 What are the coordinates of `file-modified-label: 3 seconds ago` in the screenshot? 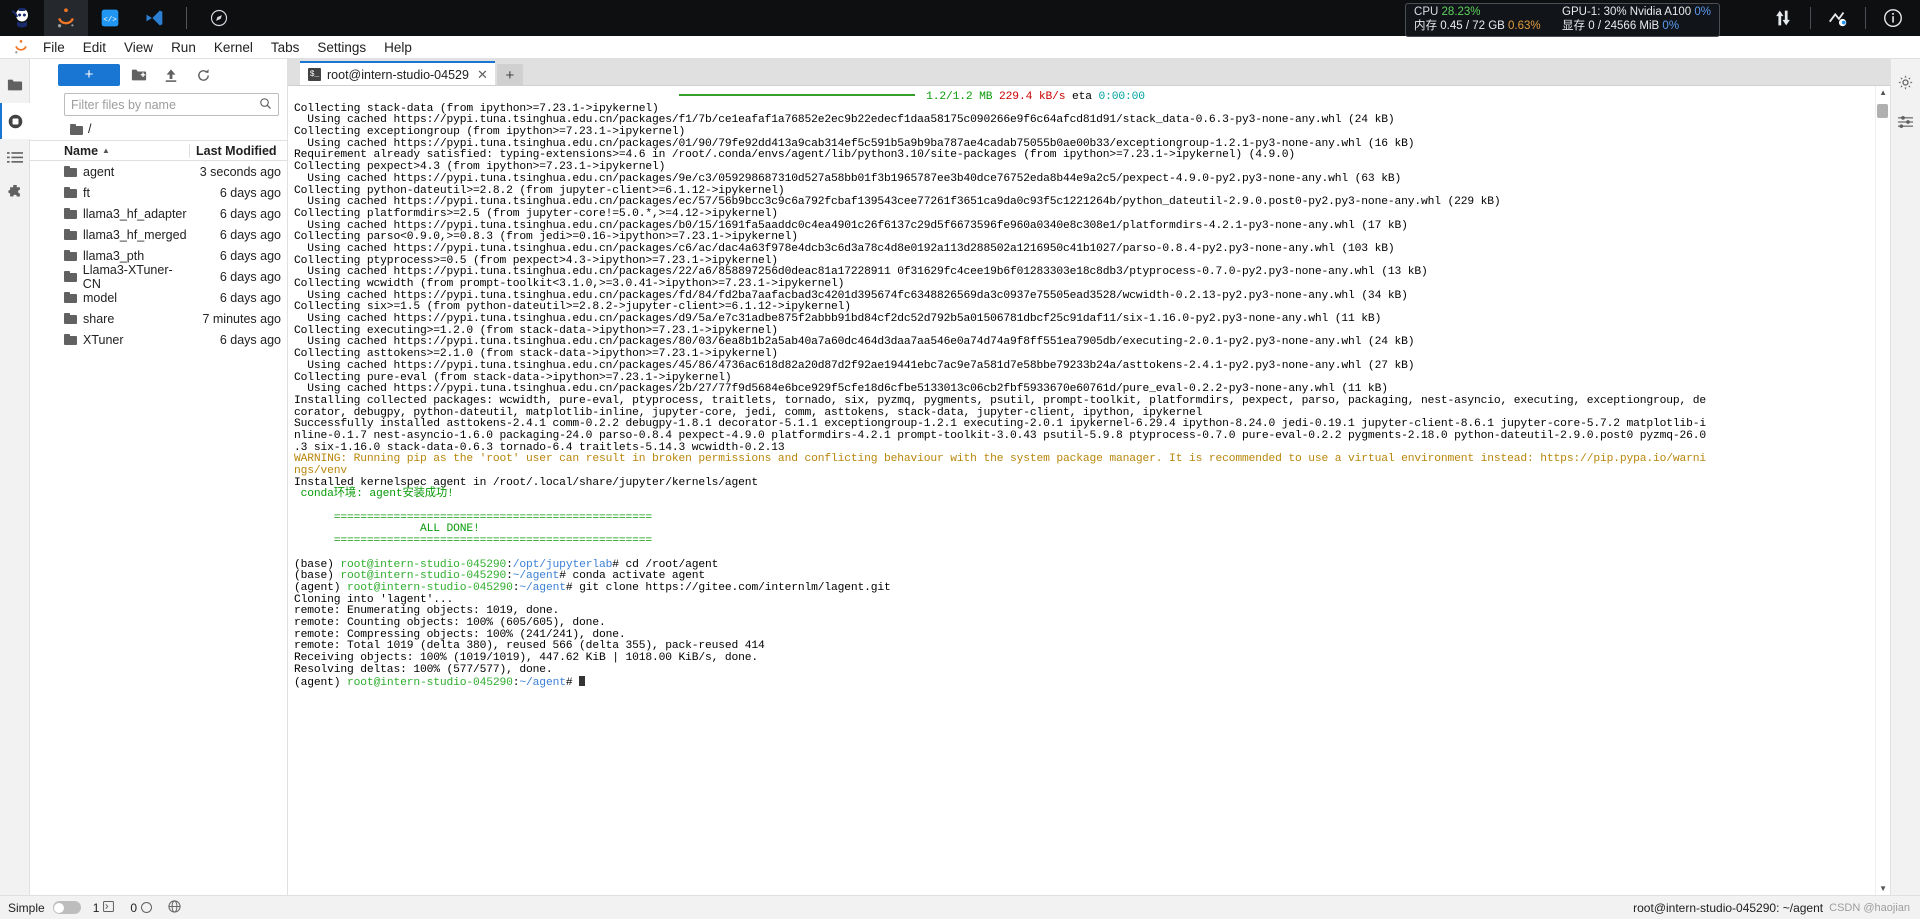 It's located at (240, 171).